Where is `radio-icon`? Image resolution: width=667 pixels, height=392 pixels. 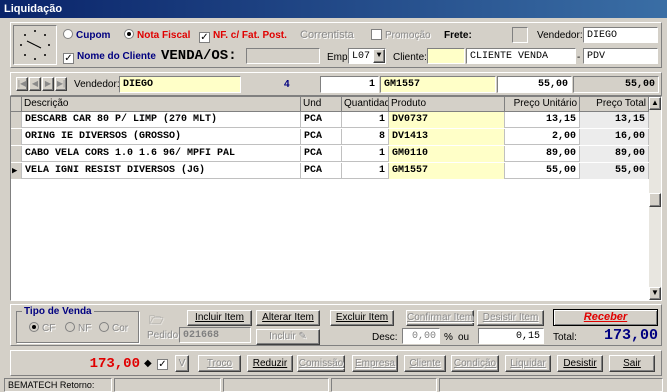 radio-icon is located at coordinates (68, 34).